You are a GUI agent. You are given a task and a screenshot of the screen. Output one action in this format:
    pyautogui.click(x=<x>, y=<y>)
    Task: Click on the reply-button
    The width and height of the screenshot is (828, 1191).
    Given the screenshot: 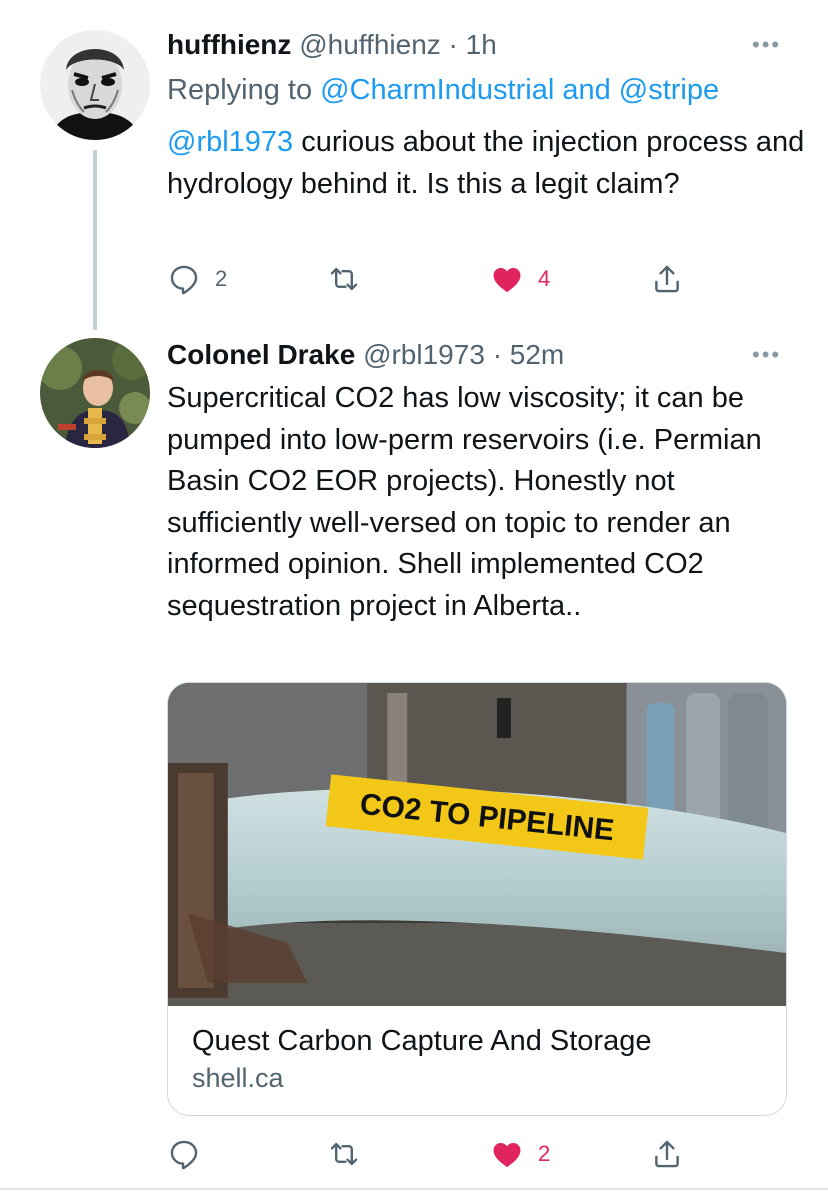 What is the action you would take?
    pyautogui.click(x=184, y=1154)
    